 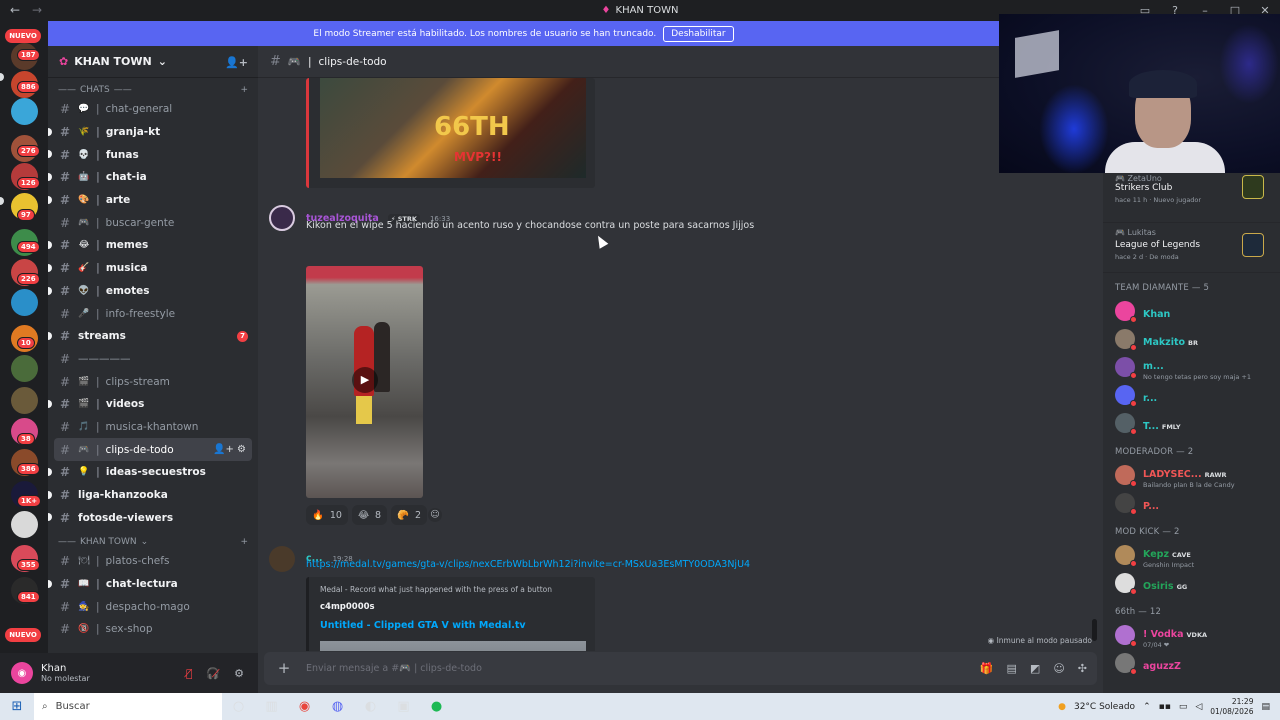 I want to click on channel-item: # 💀 | funas, so click(x=153, y=154).